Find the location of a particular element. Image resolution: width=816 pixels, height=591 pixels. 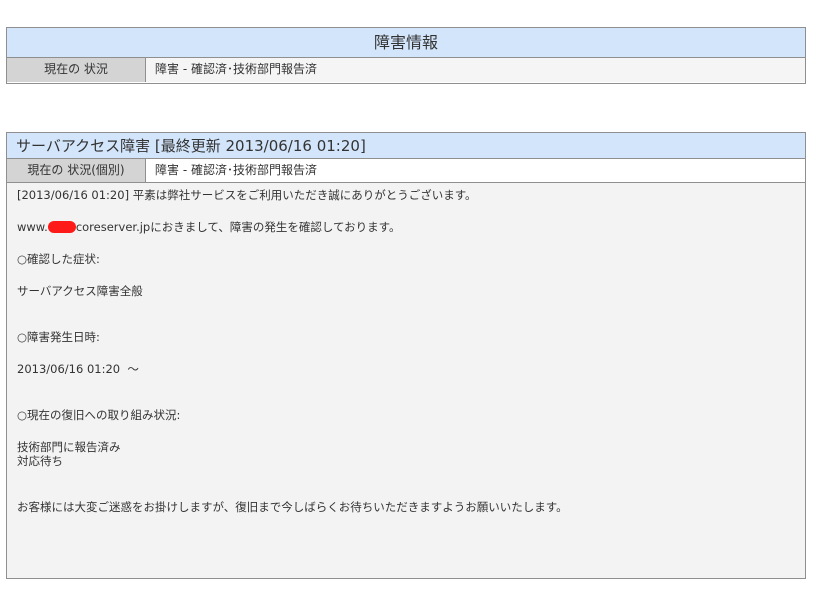

symptom-value: サーバアクセス障害全般 is located at coordinates (80, 291).